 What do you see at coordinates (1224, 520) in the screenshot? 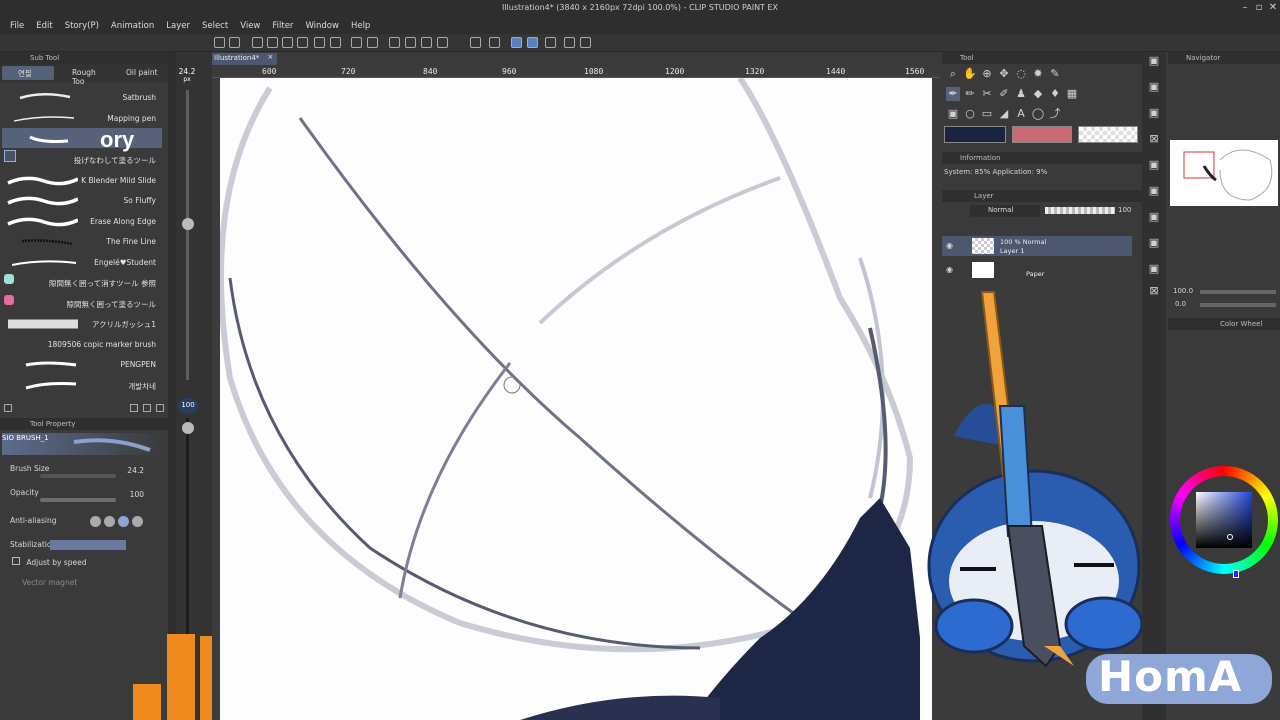
I see `saturation-value-square` at bounding box center [1224, 520].